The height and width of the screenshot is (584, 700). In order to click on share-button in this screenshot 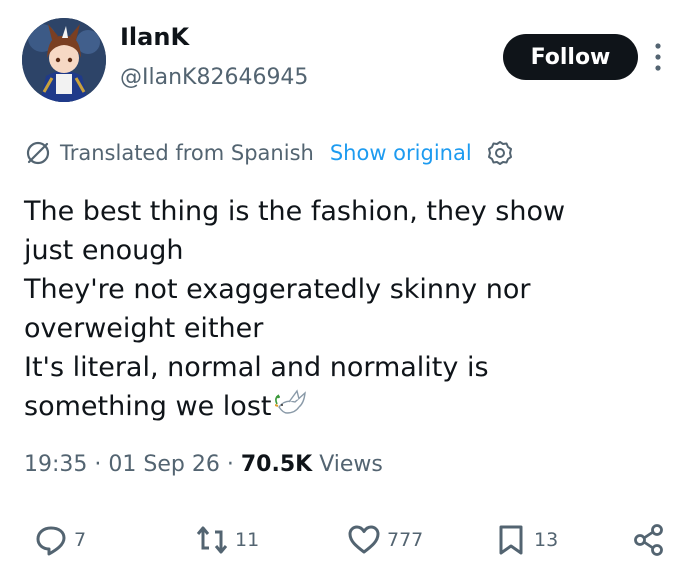, I will do `click(649, 540)`.